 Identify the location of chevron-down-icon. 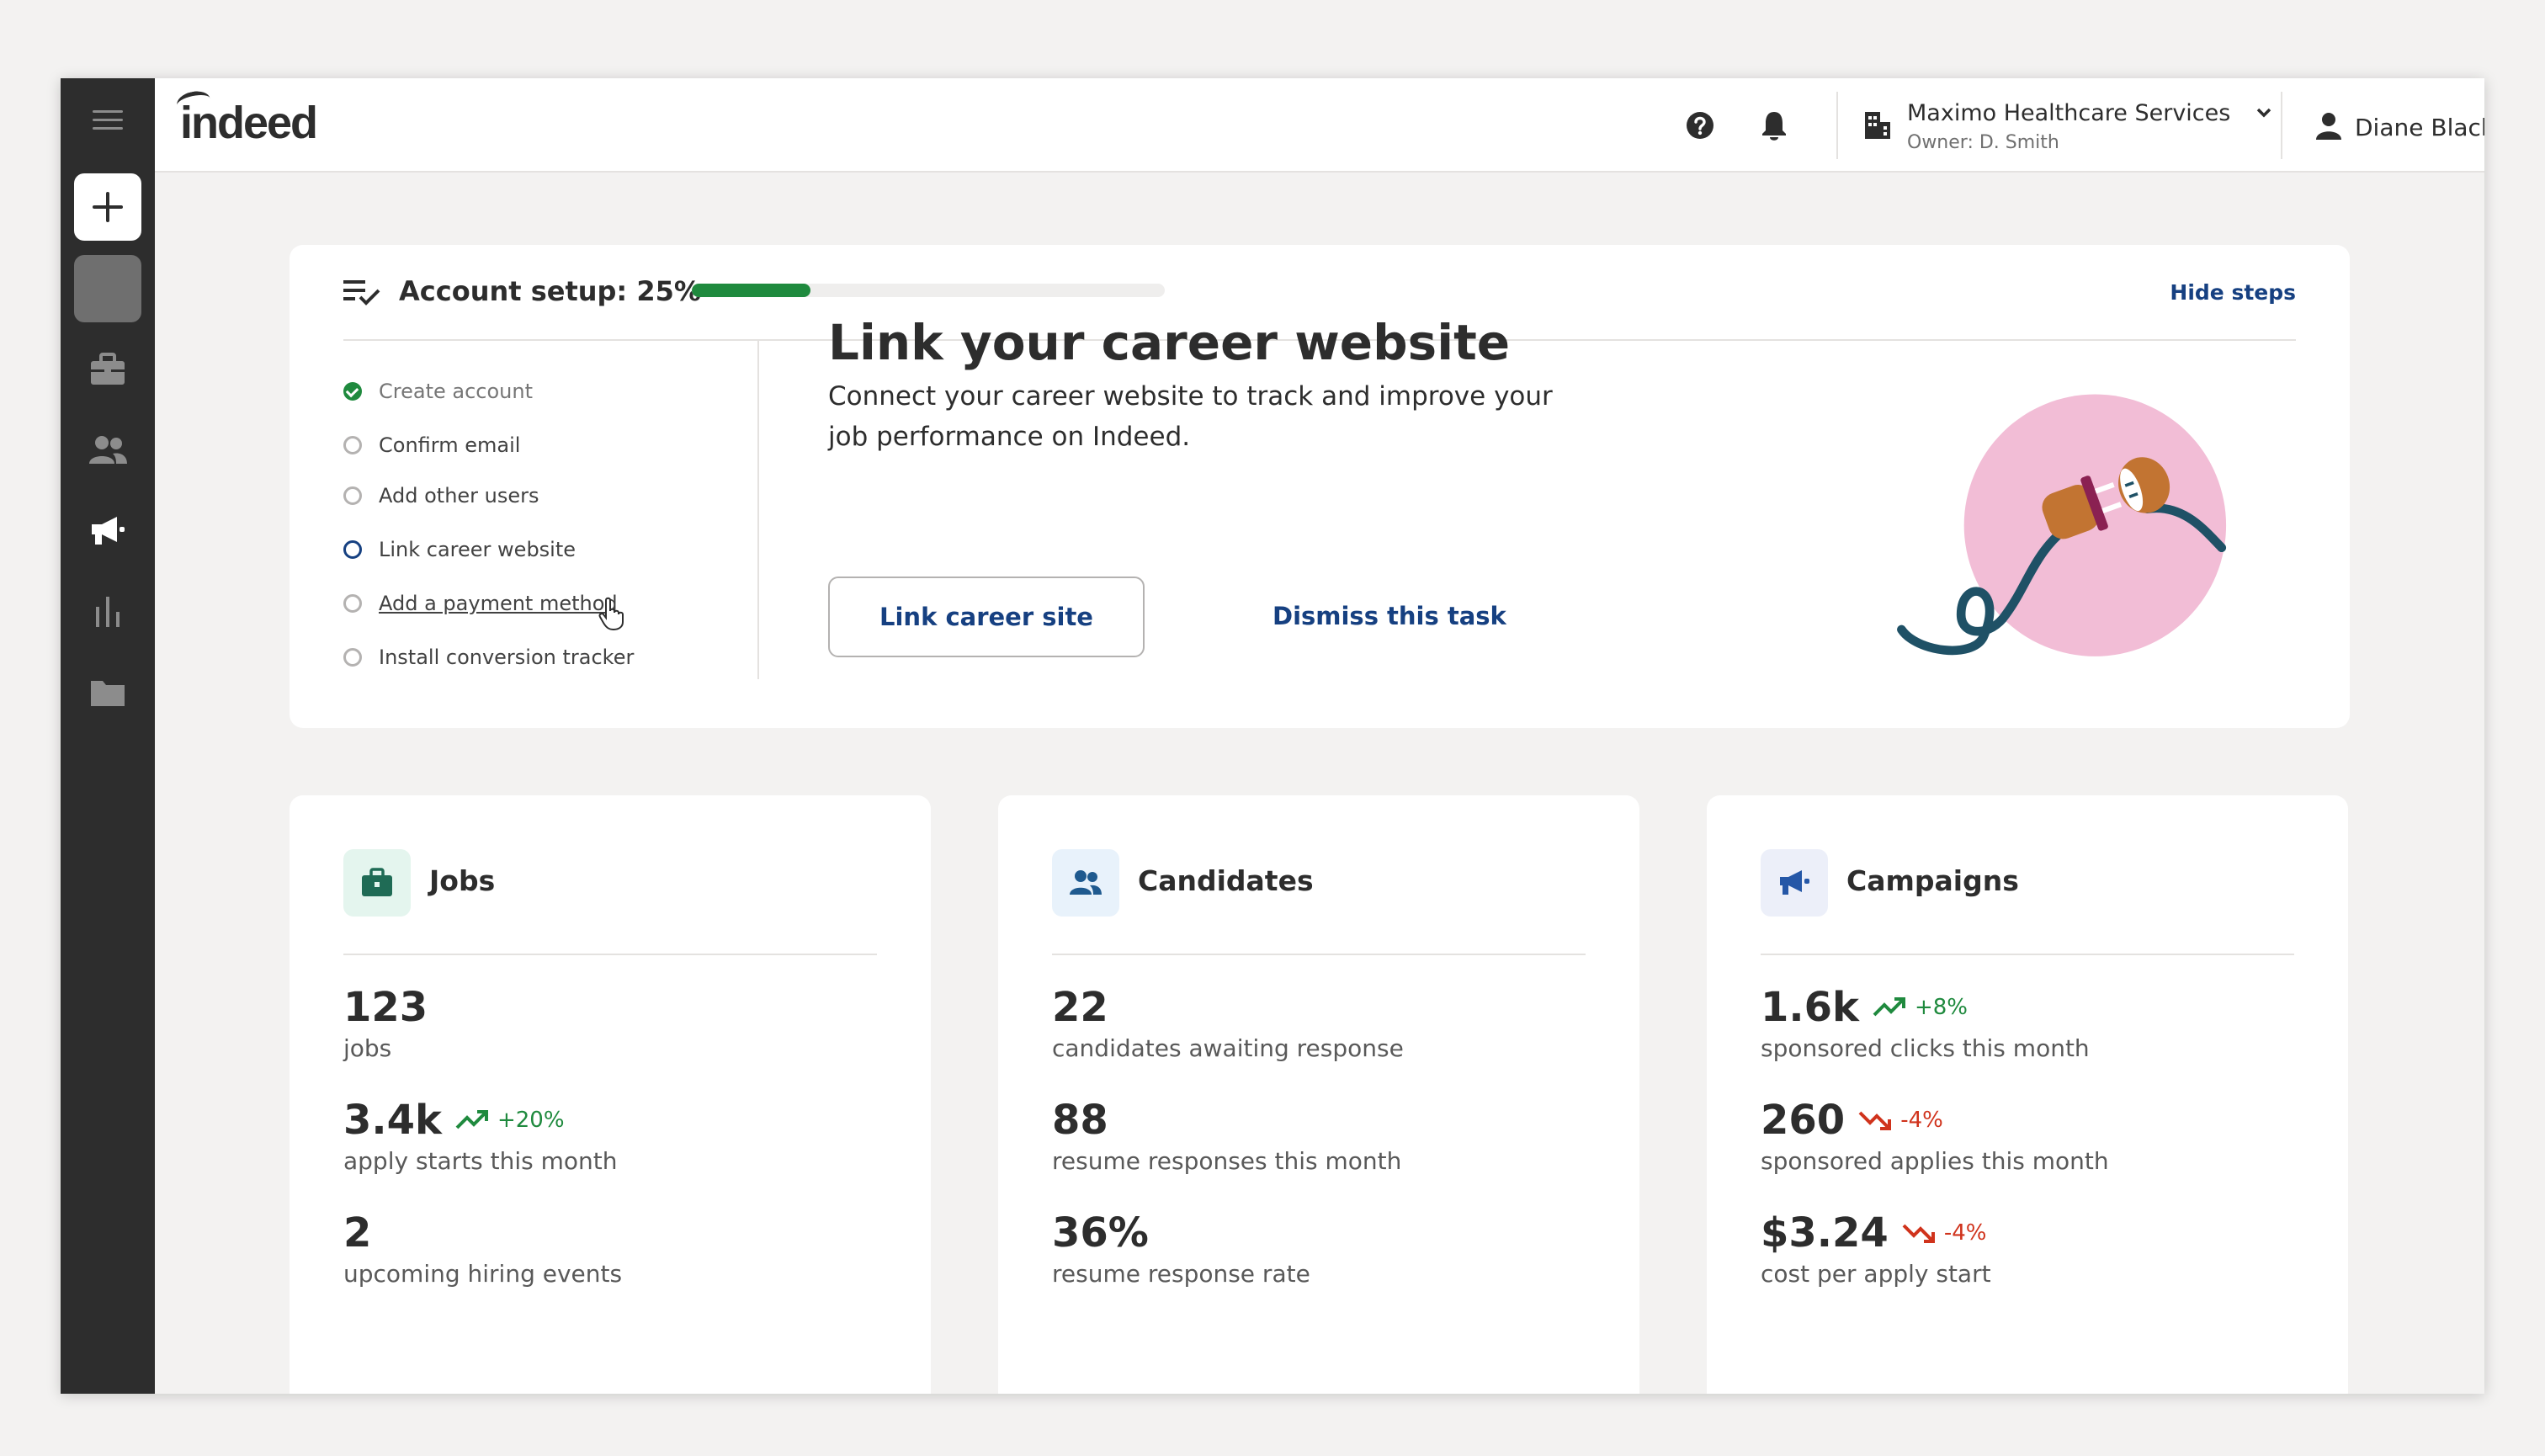
(2263, 113).